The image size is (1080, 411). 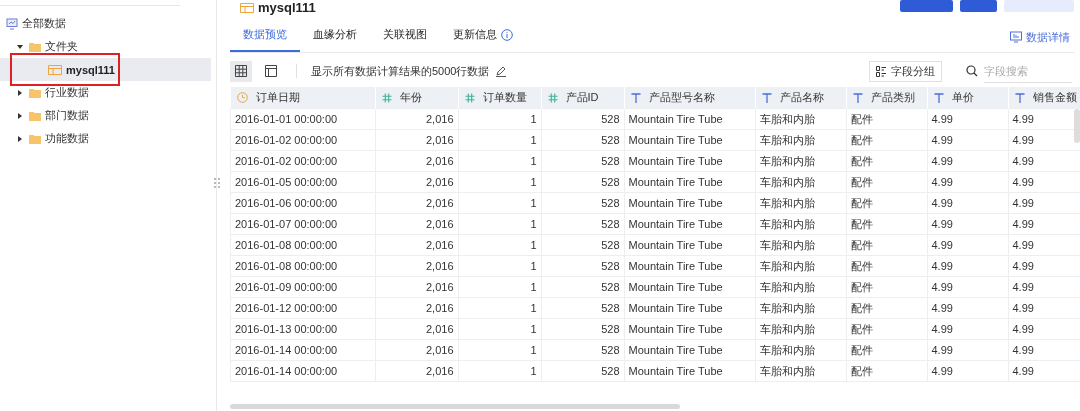 I want to click on table-cell: 2016-01-02 00:00:00, so click(x=302, y=140).